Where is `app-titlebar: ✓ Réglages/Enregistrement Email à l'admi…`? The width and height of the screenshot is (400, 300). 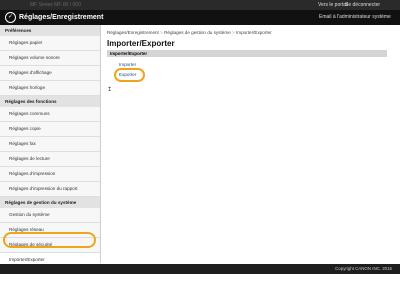
app-titlebar: ✓ Réglages/Enregistrement Email à l'admi… is located at coordinates (200, 17).